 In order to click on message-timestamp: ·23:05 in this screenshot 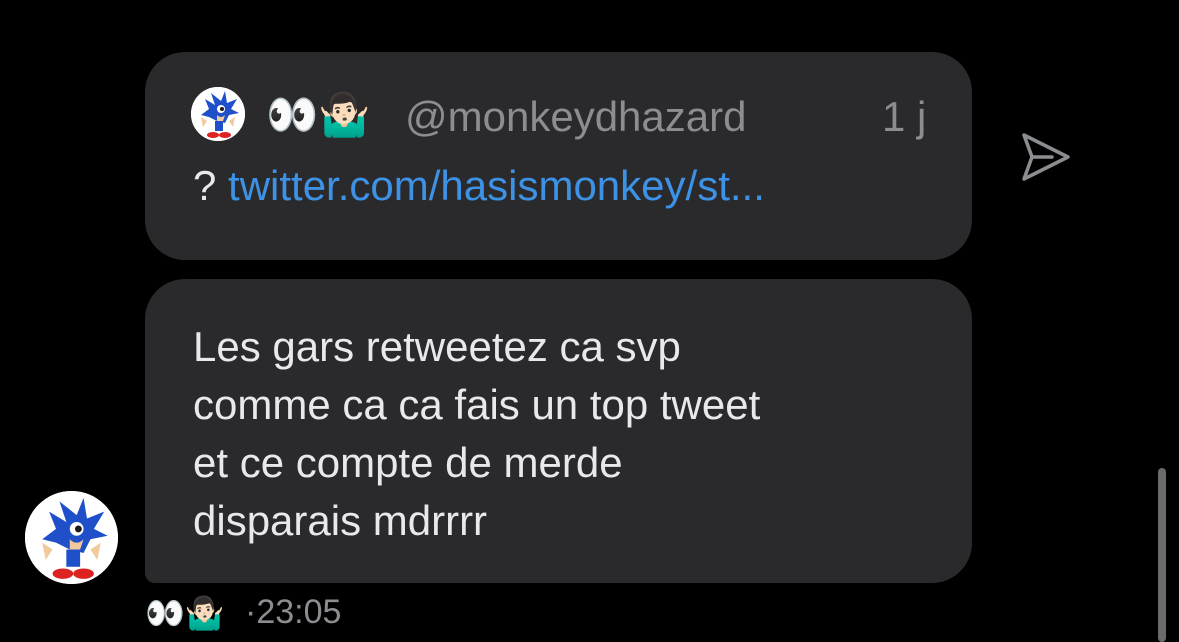, I will do `click(293, 612)`.